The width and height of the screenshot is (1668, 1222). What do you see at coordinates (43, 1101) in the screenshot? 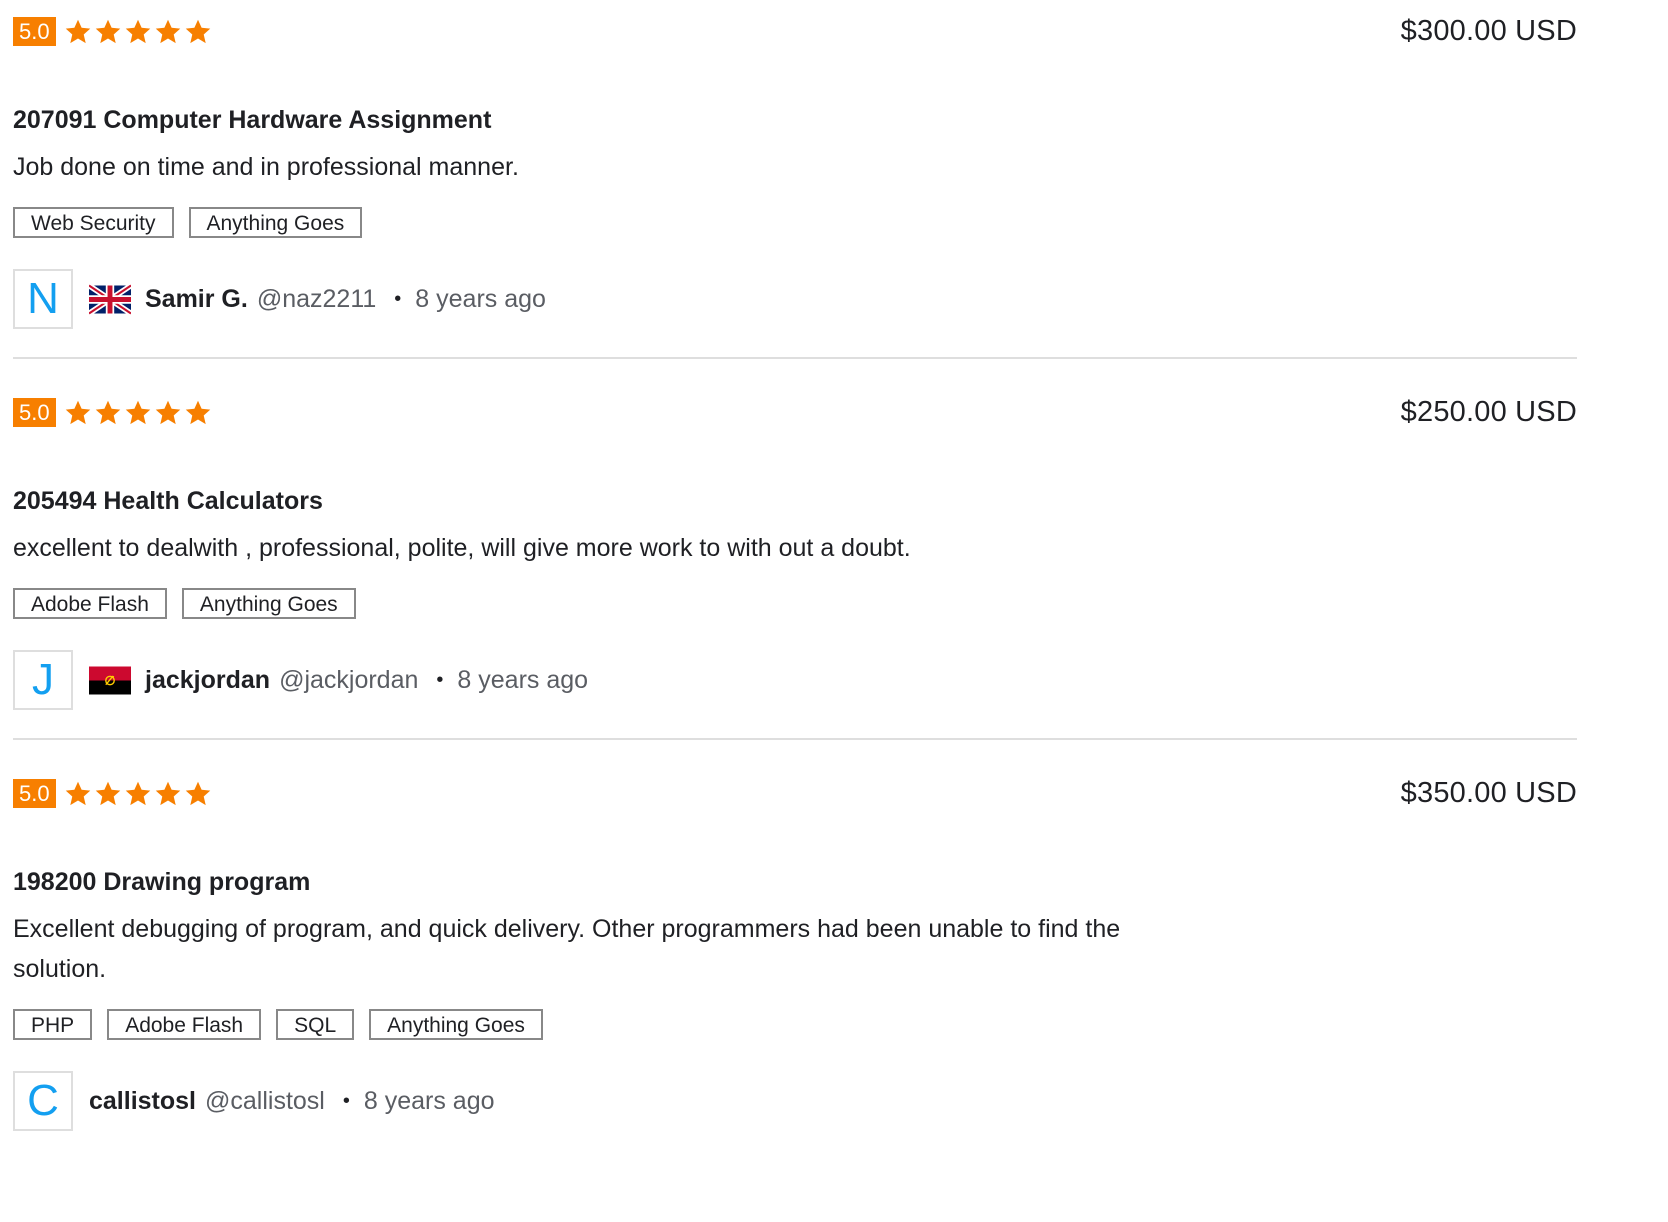
I see `avatar: C` at bounding box center [43, 1101].